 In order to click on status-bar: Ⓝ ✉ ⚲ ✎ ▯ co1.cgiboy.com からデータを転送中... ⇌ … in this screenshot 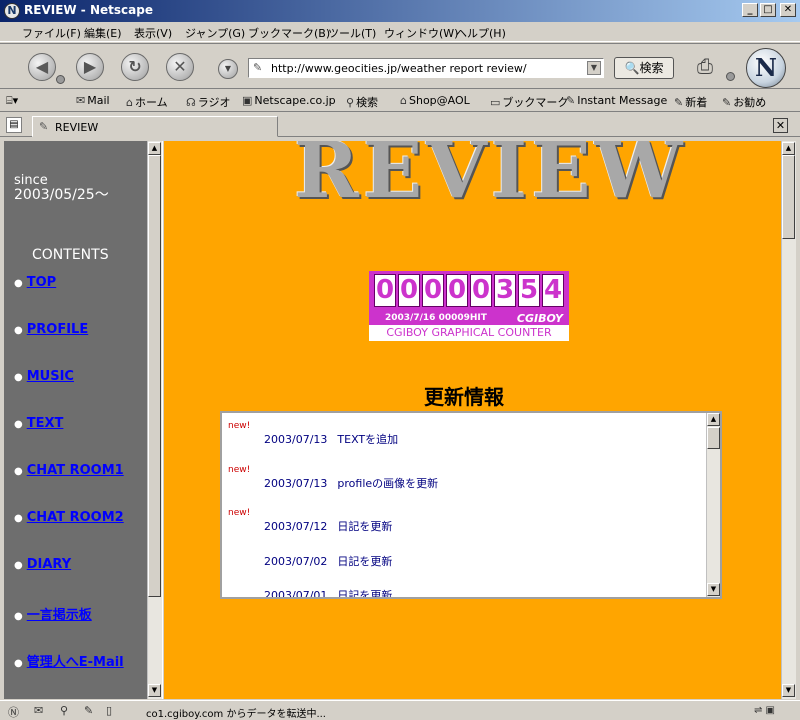, I will do `click(400, 710)`.